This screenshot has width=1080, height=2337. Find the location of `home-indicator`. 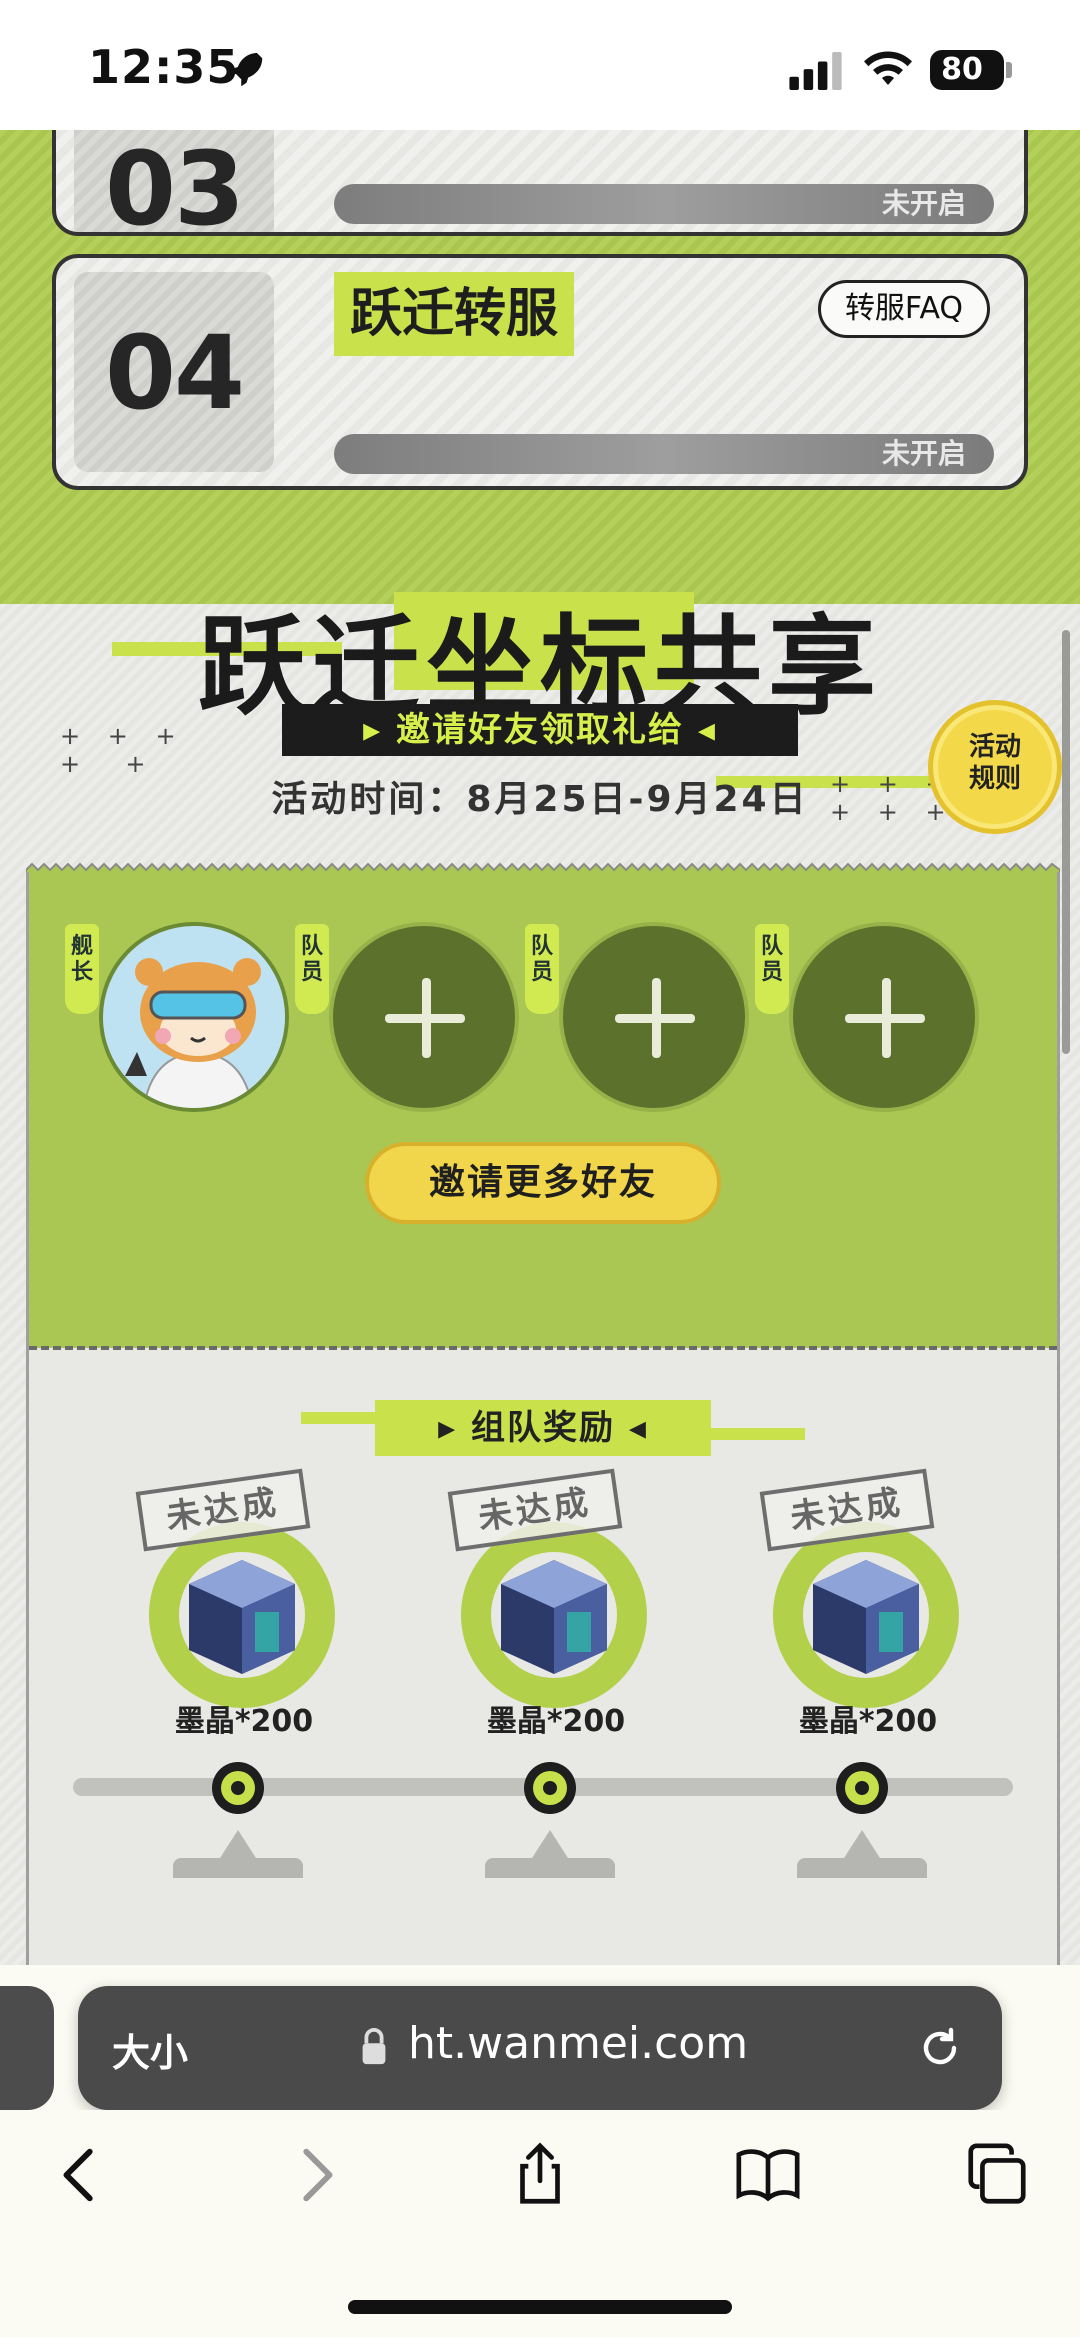

home-indicator is located at coordinates (540, 2307).